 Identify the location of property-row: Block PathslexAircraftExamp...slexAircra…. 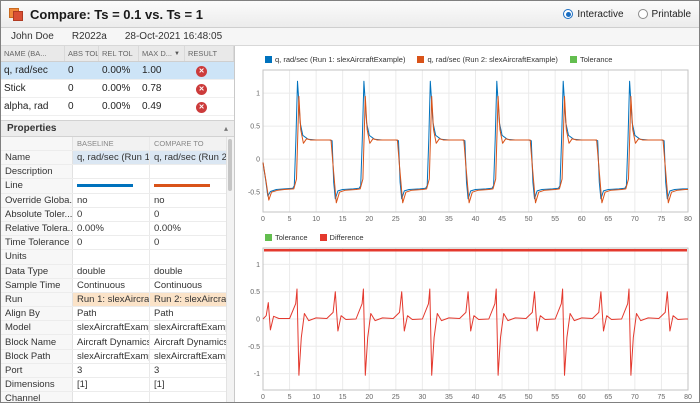
(117, 356).